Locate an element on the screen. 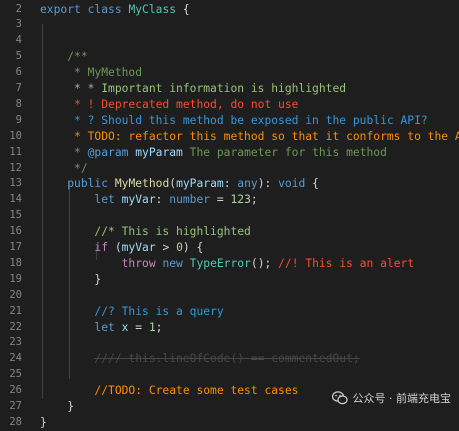  code-line: 8 * ! Deprecated method, do not use is located at coordinates (229, 105).